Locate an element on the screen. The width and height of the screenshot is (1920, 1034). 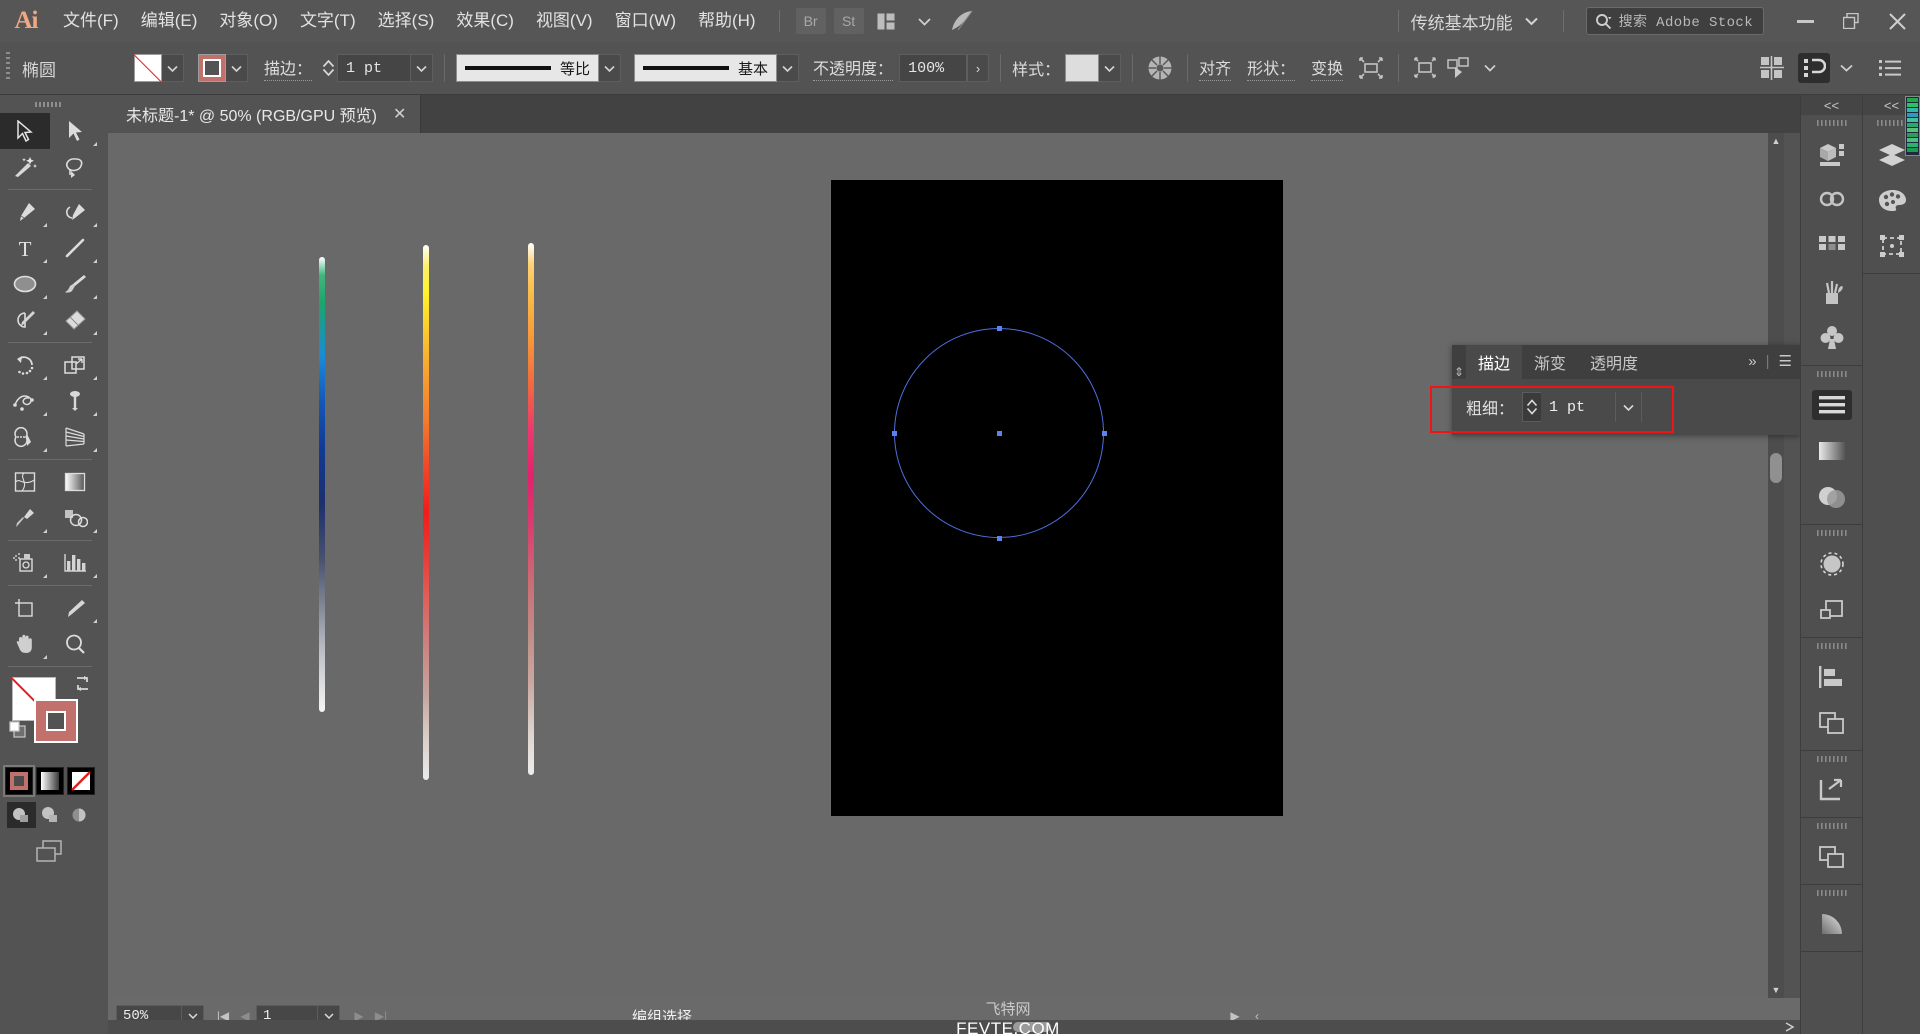
appearance-icon is located at coordinates (1831, 564).